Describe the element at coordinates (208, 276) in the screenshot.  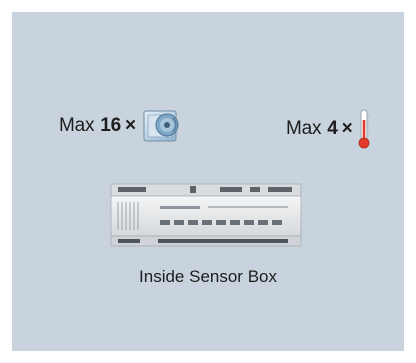
I see `device-caption: Inside Sensor Box` at that location.